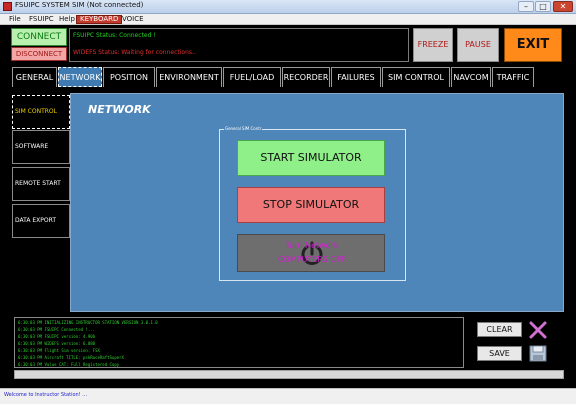 The image size is (576, 404). Describe the element at coordinates (538, 353) in the screenshot. I see `floppy-disk-icon` at that location.